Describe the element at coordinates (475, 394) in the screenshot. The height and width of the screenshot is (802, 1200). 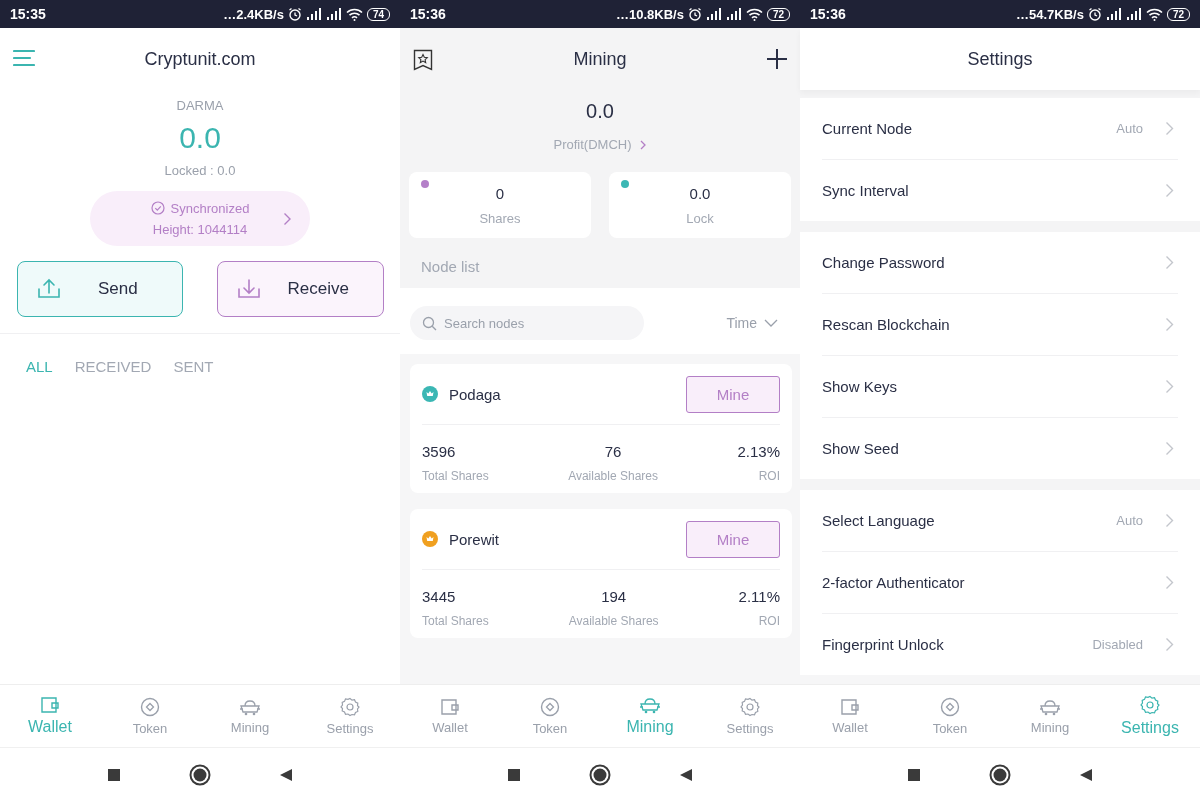
I see `node-name: Podaga` at that location.